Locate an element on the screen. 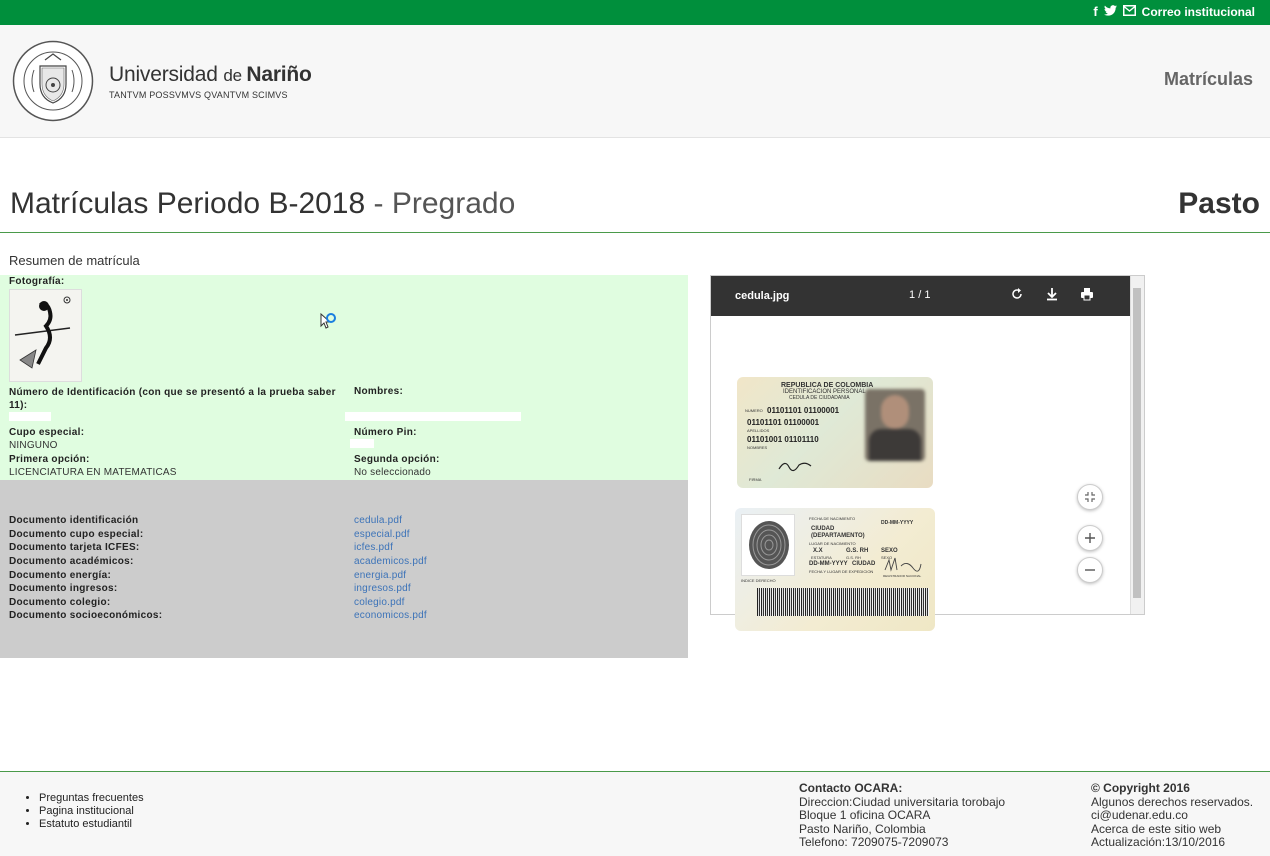 This screenshot has width=1270, height=856. scrollbar-thumb is located at coordinates (1137, 443).